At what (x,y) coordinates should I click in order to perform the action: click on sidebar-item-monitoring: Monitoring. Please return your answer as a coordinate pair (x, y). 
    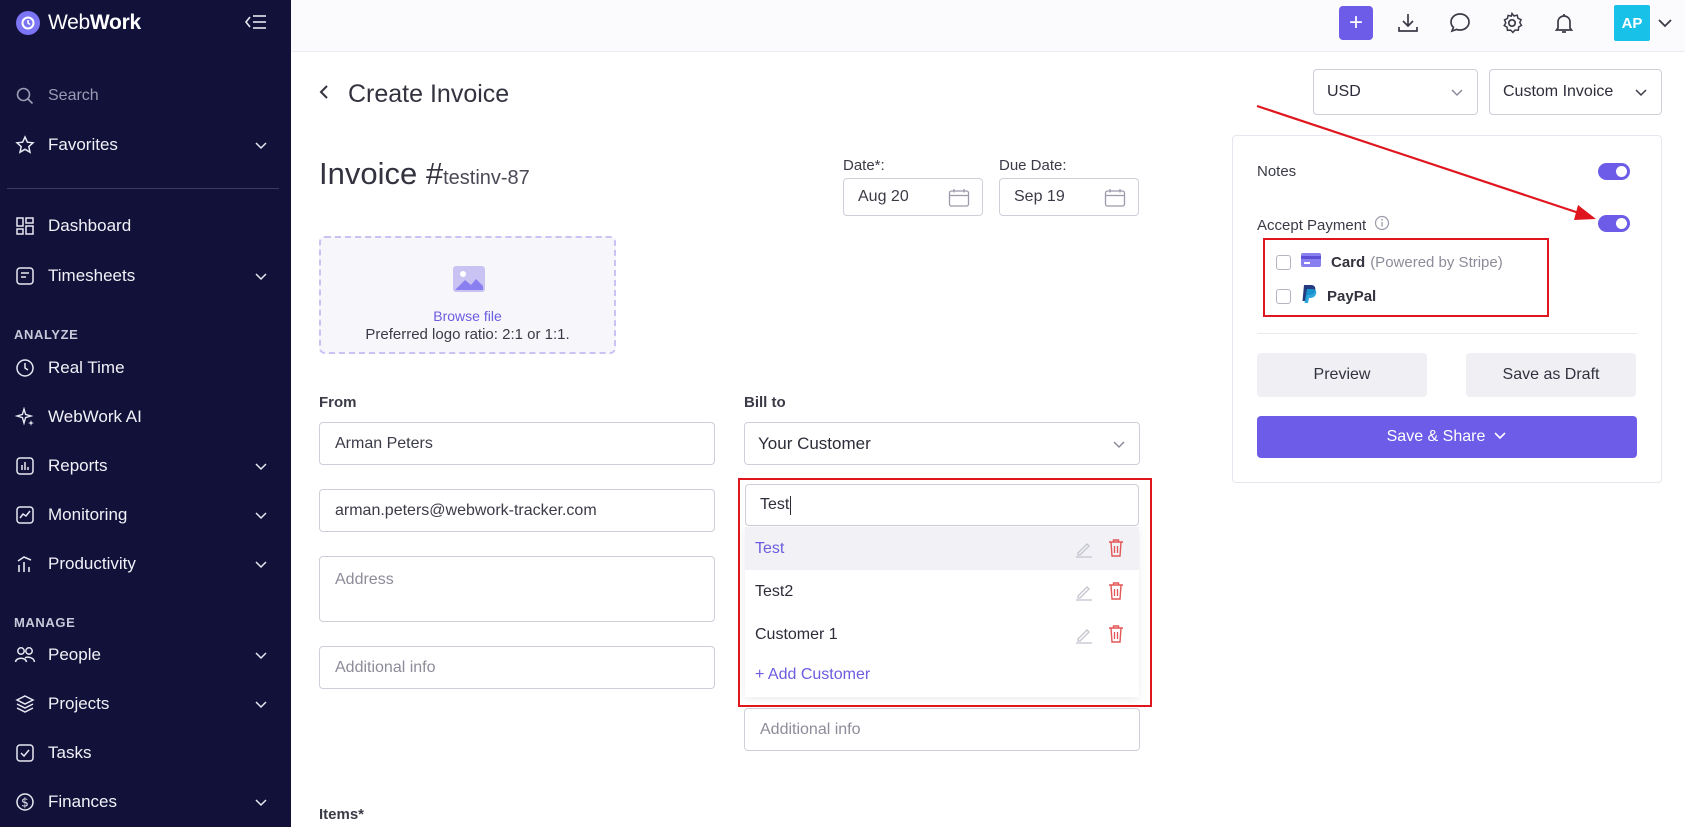
    Looking at the image, I should click on (145, 515).